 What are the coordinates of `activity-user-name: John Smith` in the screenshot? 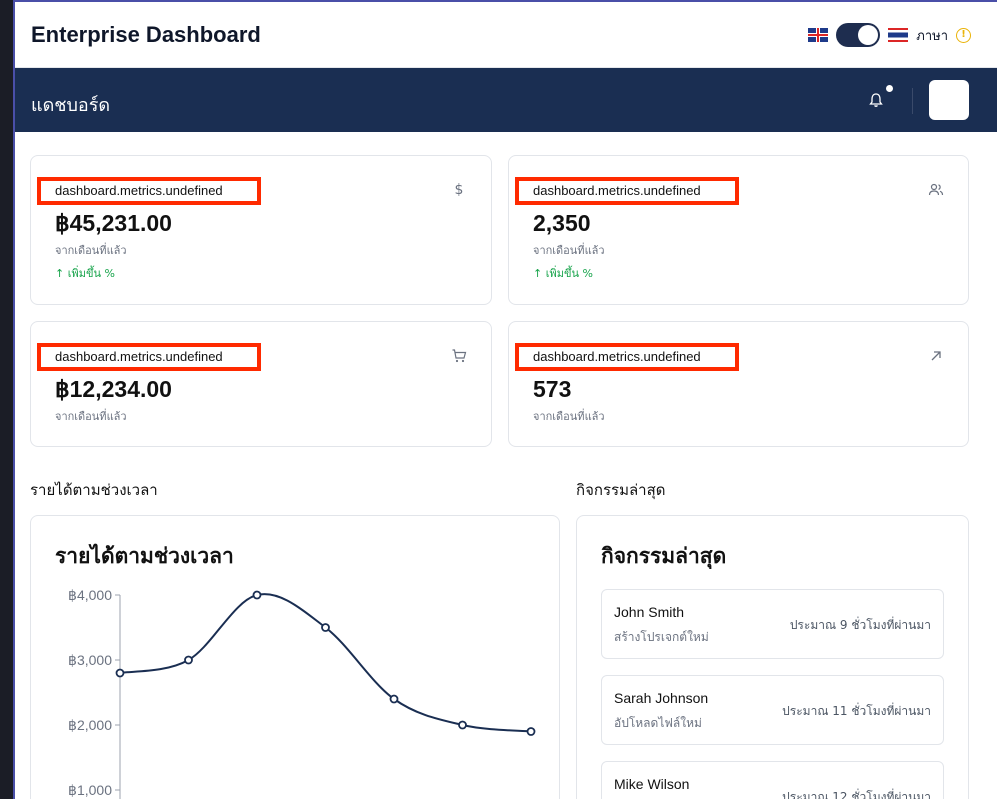 It's located at (649, 612).